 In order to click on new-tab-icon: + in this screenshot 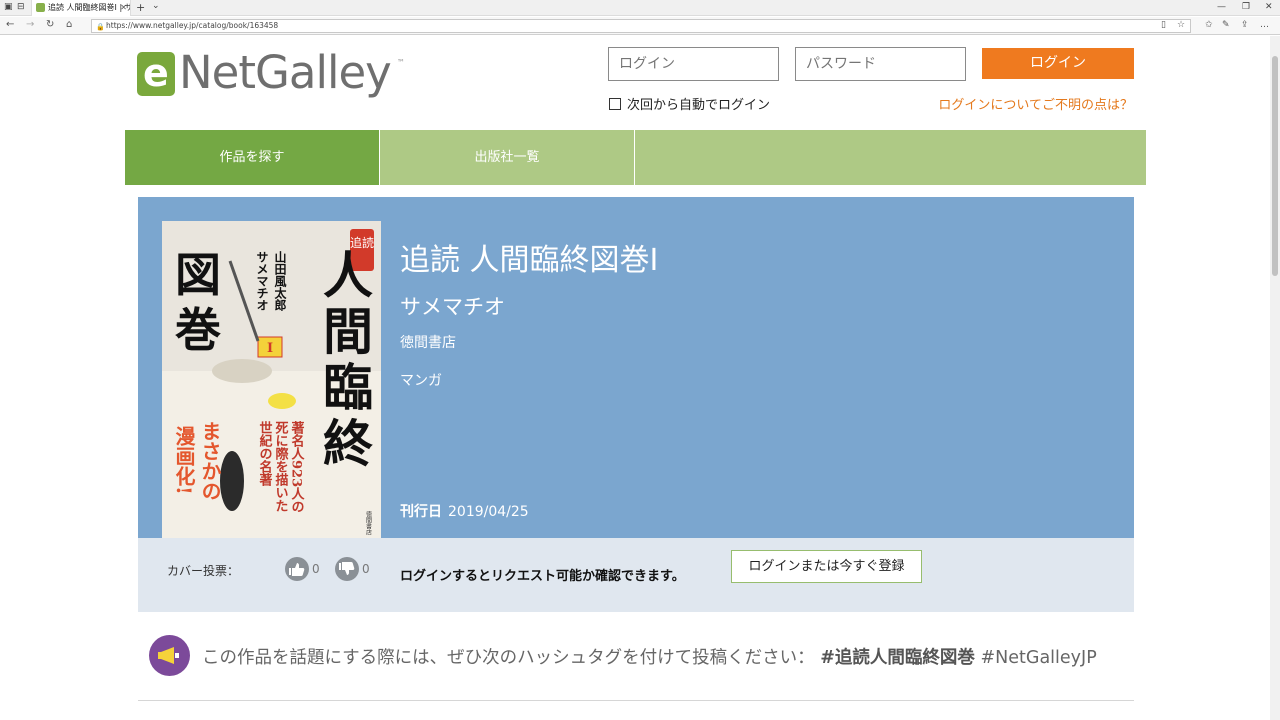, I will do `click(140, 7)`.